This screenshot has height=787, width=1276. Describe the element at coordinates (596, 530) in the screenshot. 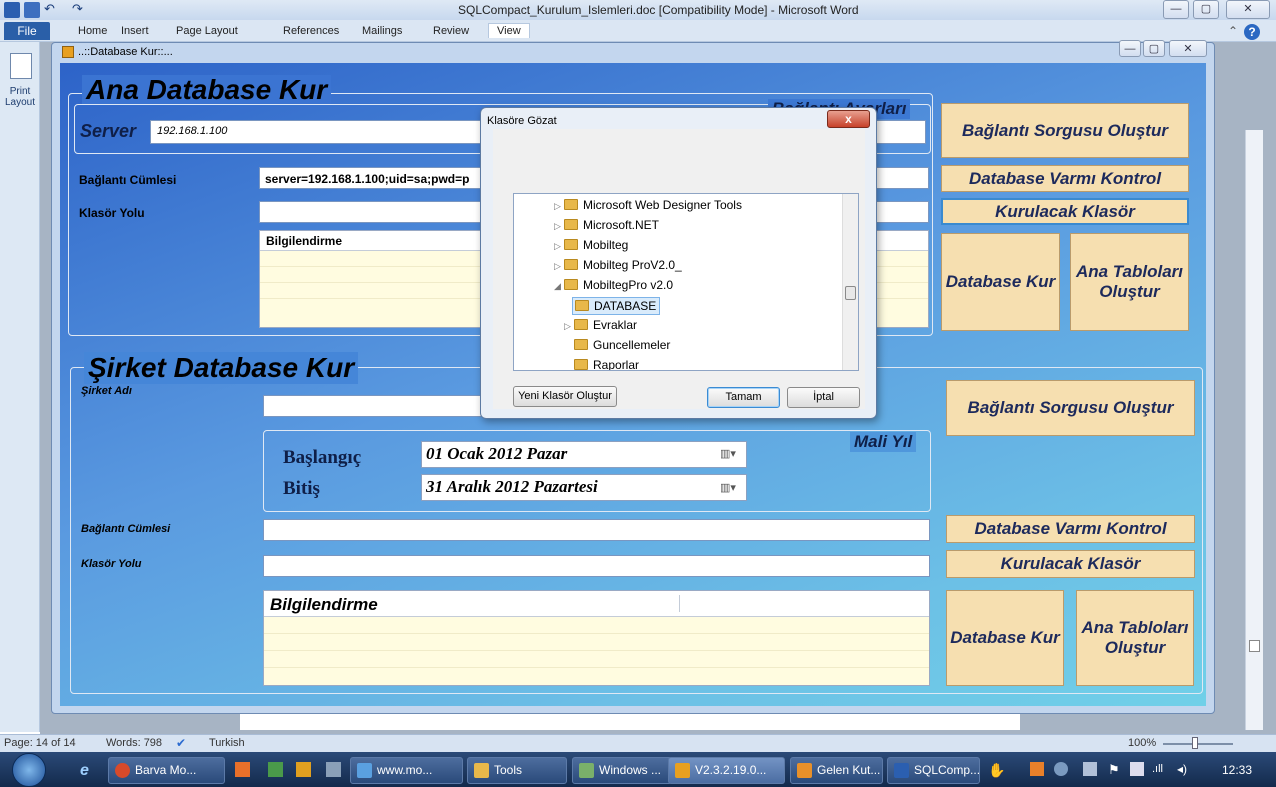

I see `sirket-baglanti-input` at that location.